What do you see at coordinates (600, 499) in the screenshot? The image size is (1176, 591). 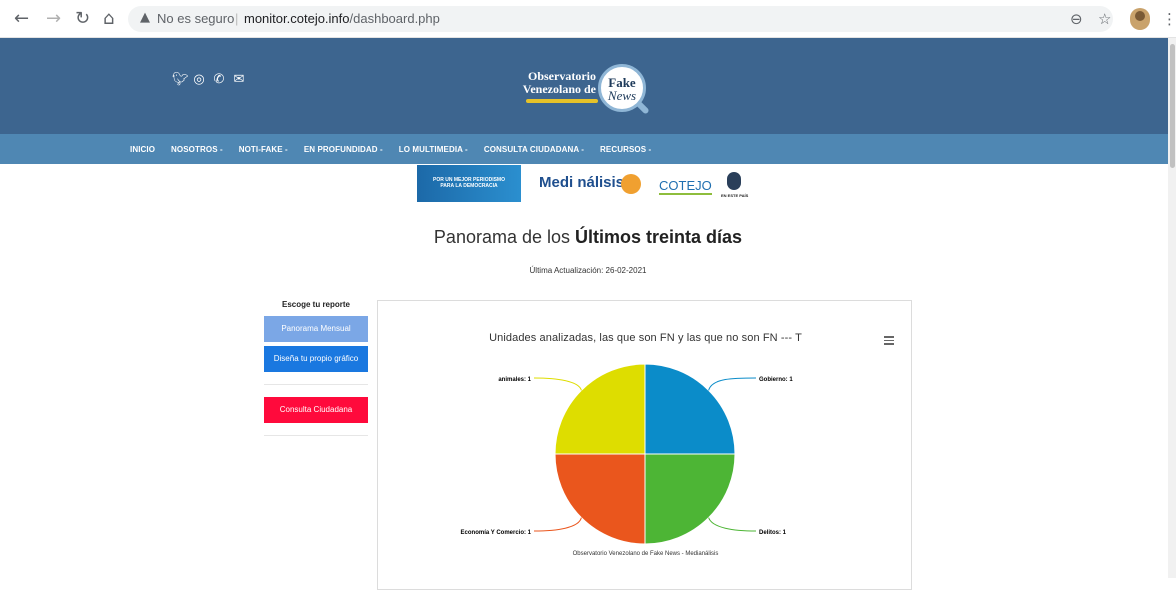 I see `pie-slice-econom-a-y-comercio` at bounding box center [600, 499].